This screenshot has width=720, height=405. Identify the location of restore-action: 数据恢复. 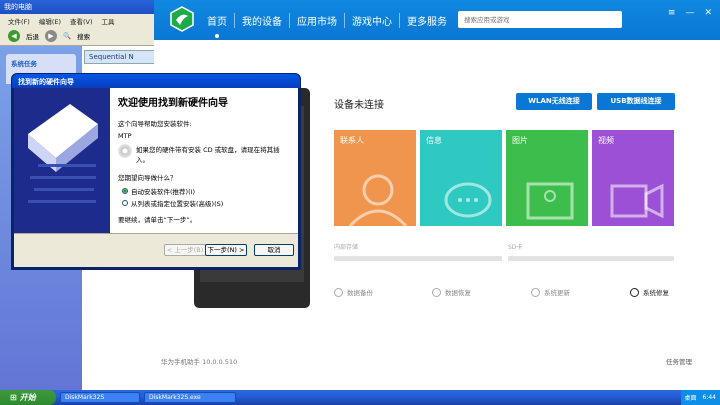
(451, 292).